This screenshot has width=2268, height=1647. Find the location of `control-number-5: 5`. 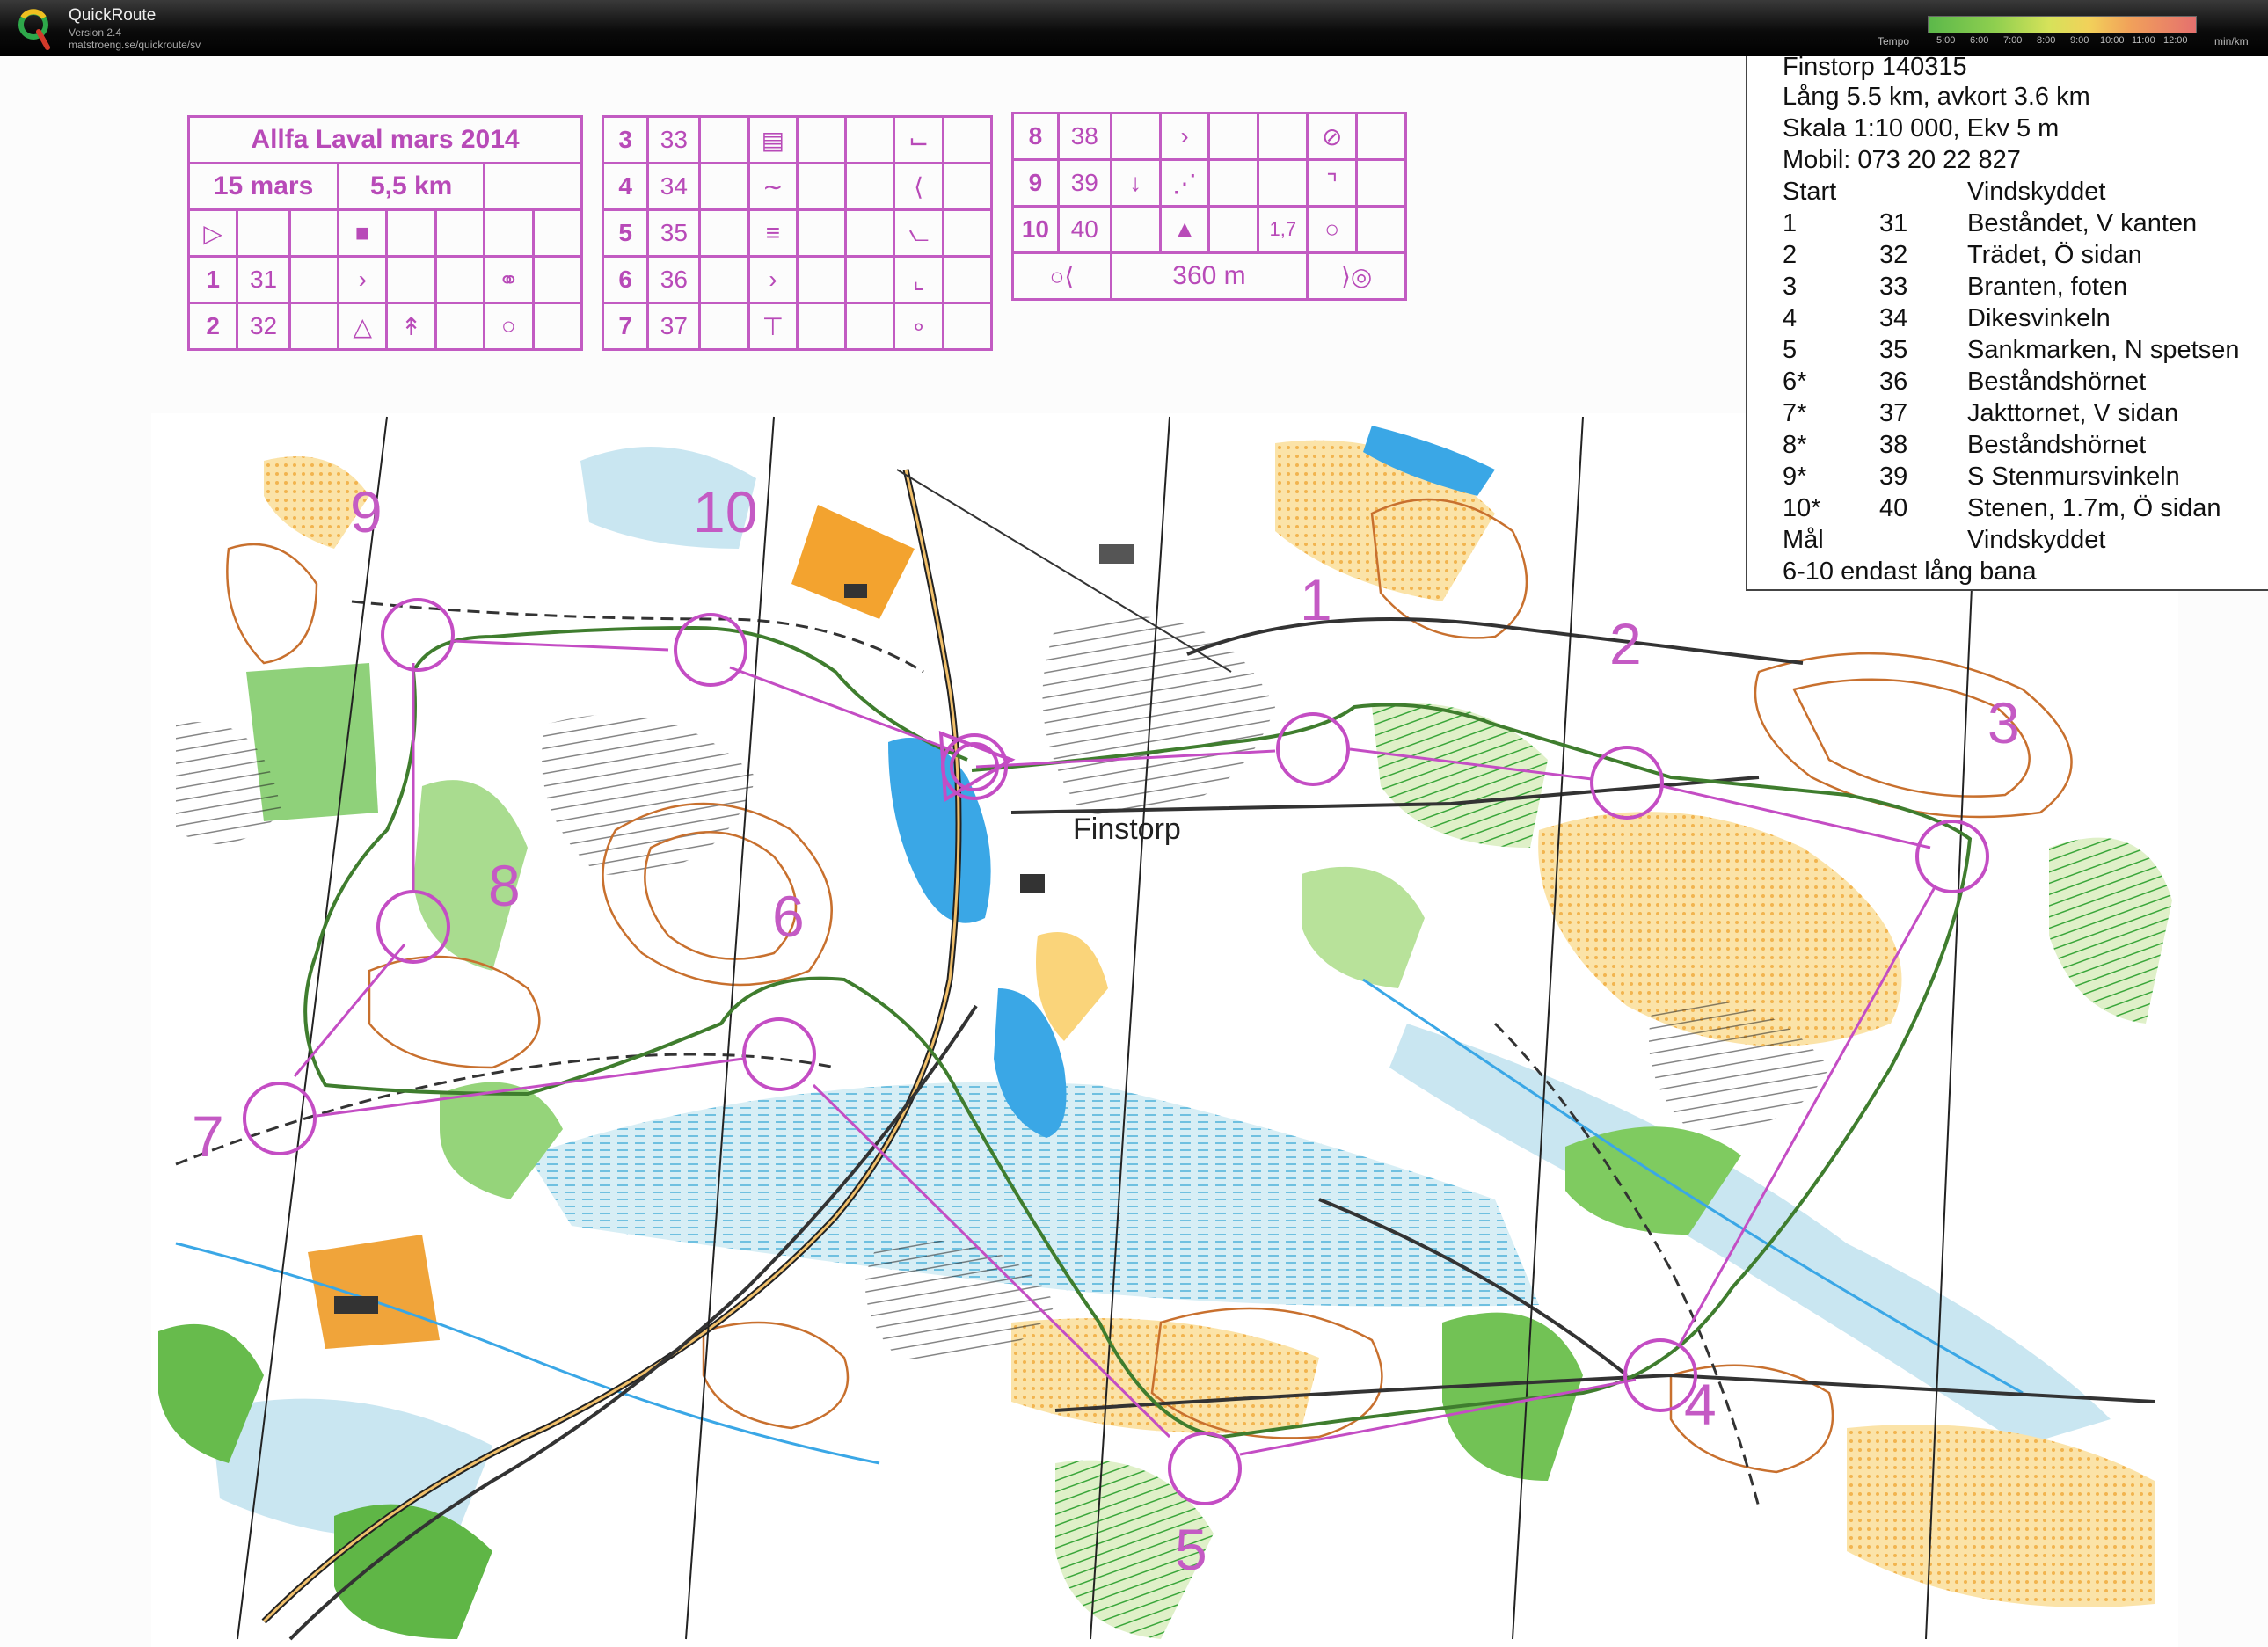

control-number-5: 5 is located at coordinates (1191, 1549).